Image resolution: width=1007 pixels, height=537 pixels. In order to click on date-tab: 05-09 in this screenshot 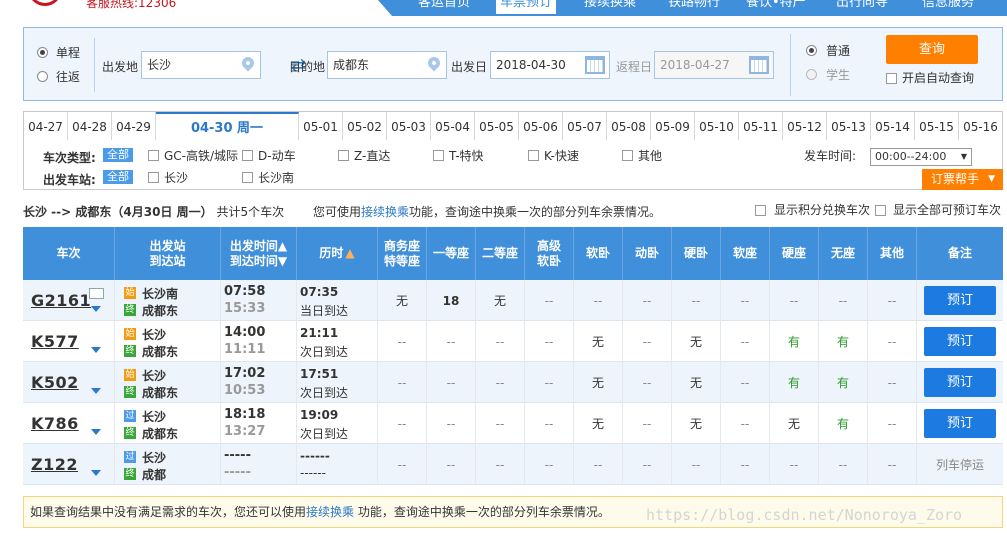, I will do `click(673, 126)`.